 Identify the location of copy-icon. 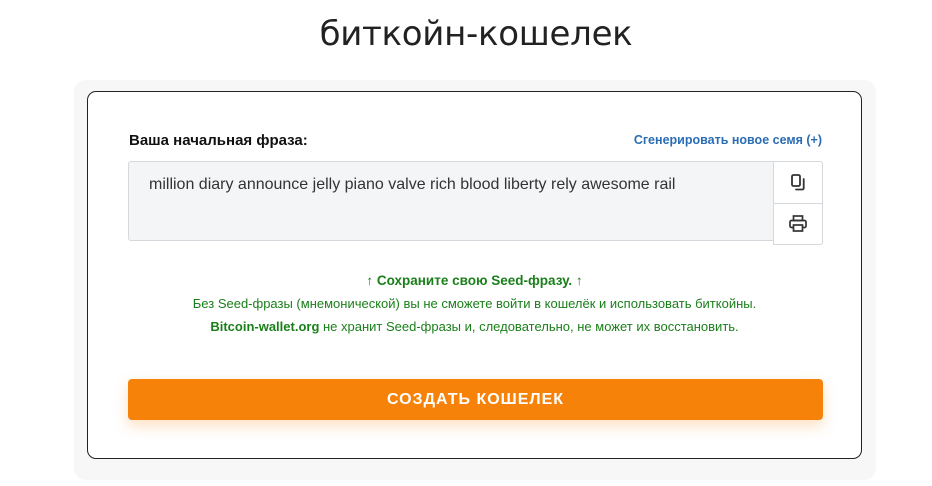
(798, 181).